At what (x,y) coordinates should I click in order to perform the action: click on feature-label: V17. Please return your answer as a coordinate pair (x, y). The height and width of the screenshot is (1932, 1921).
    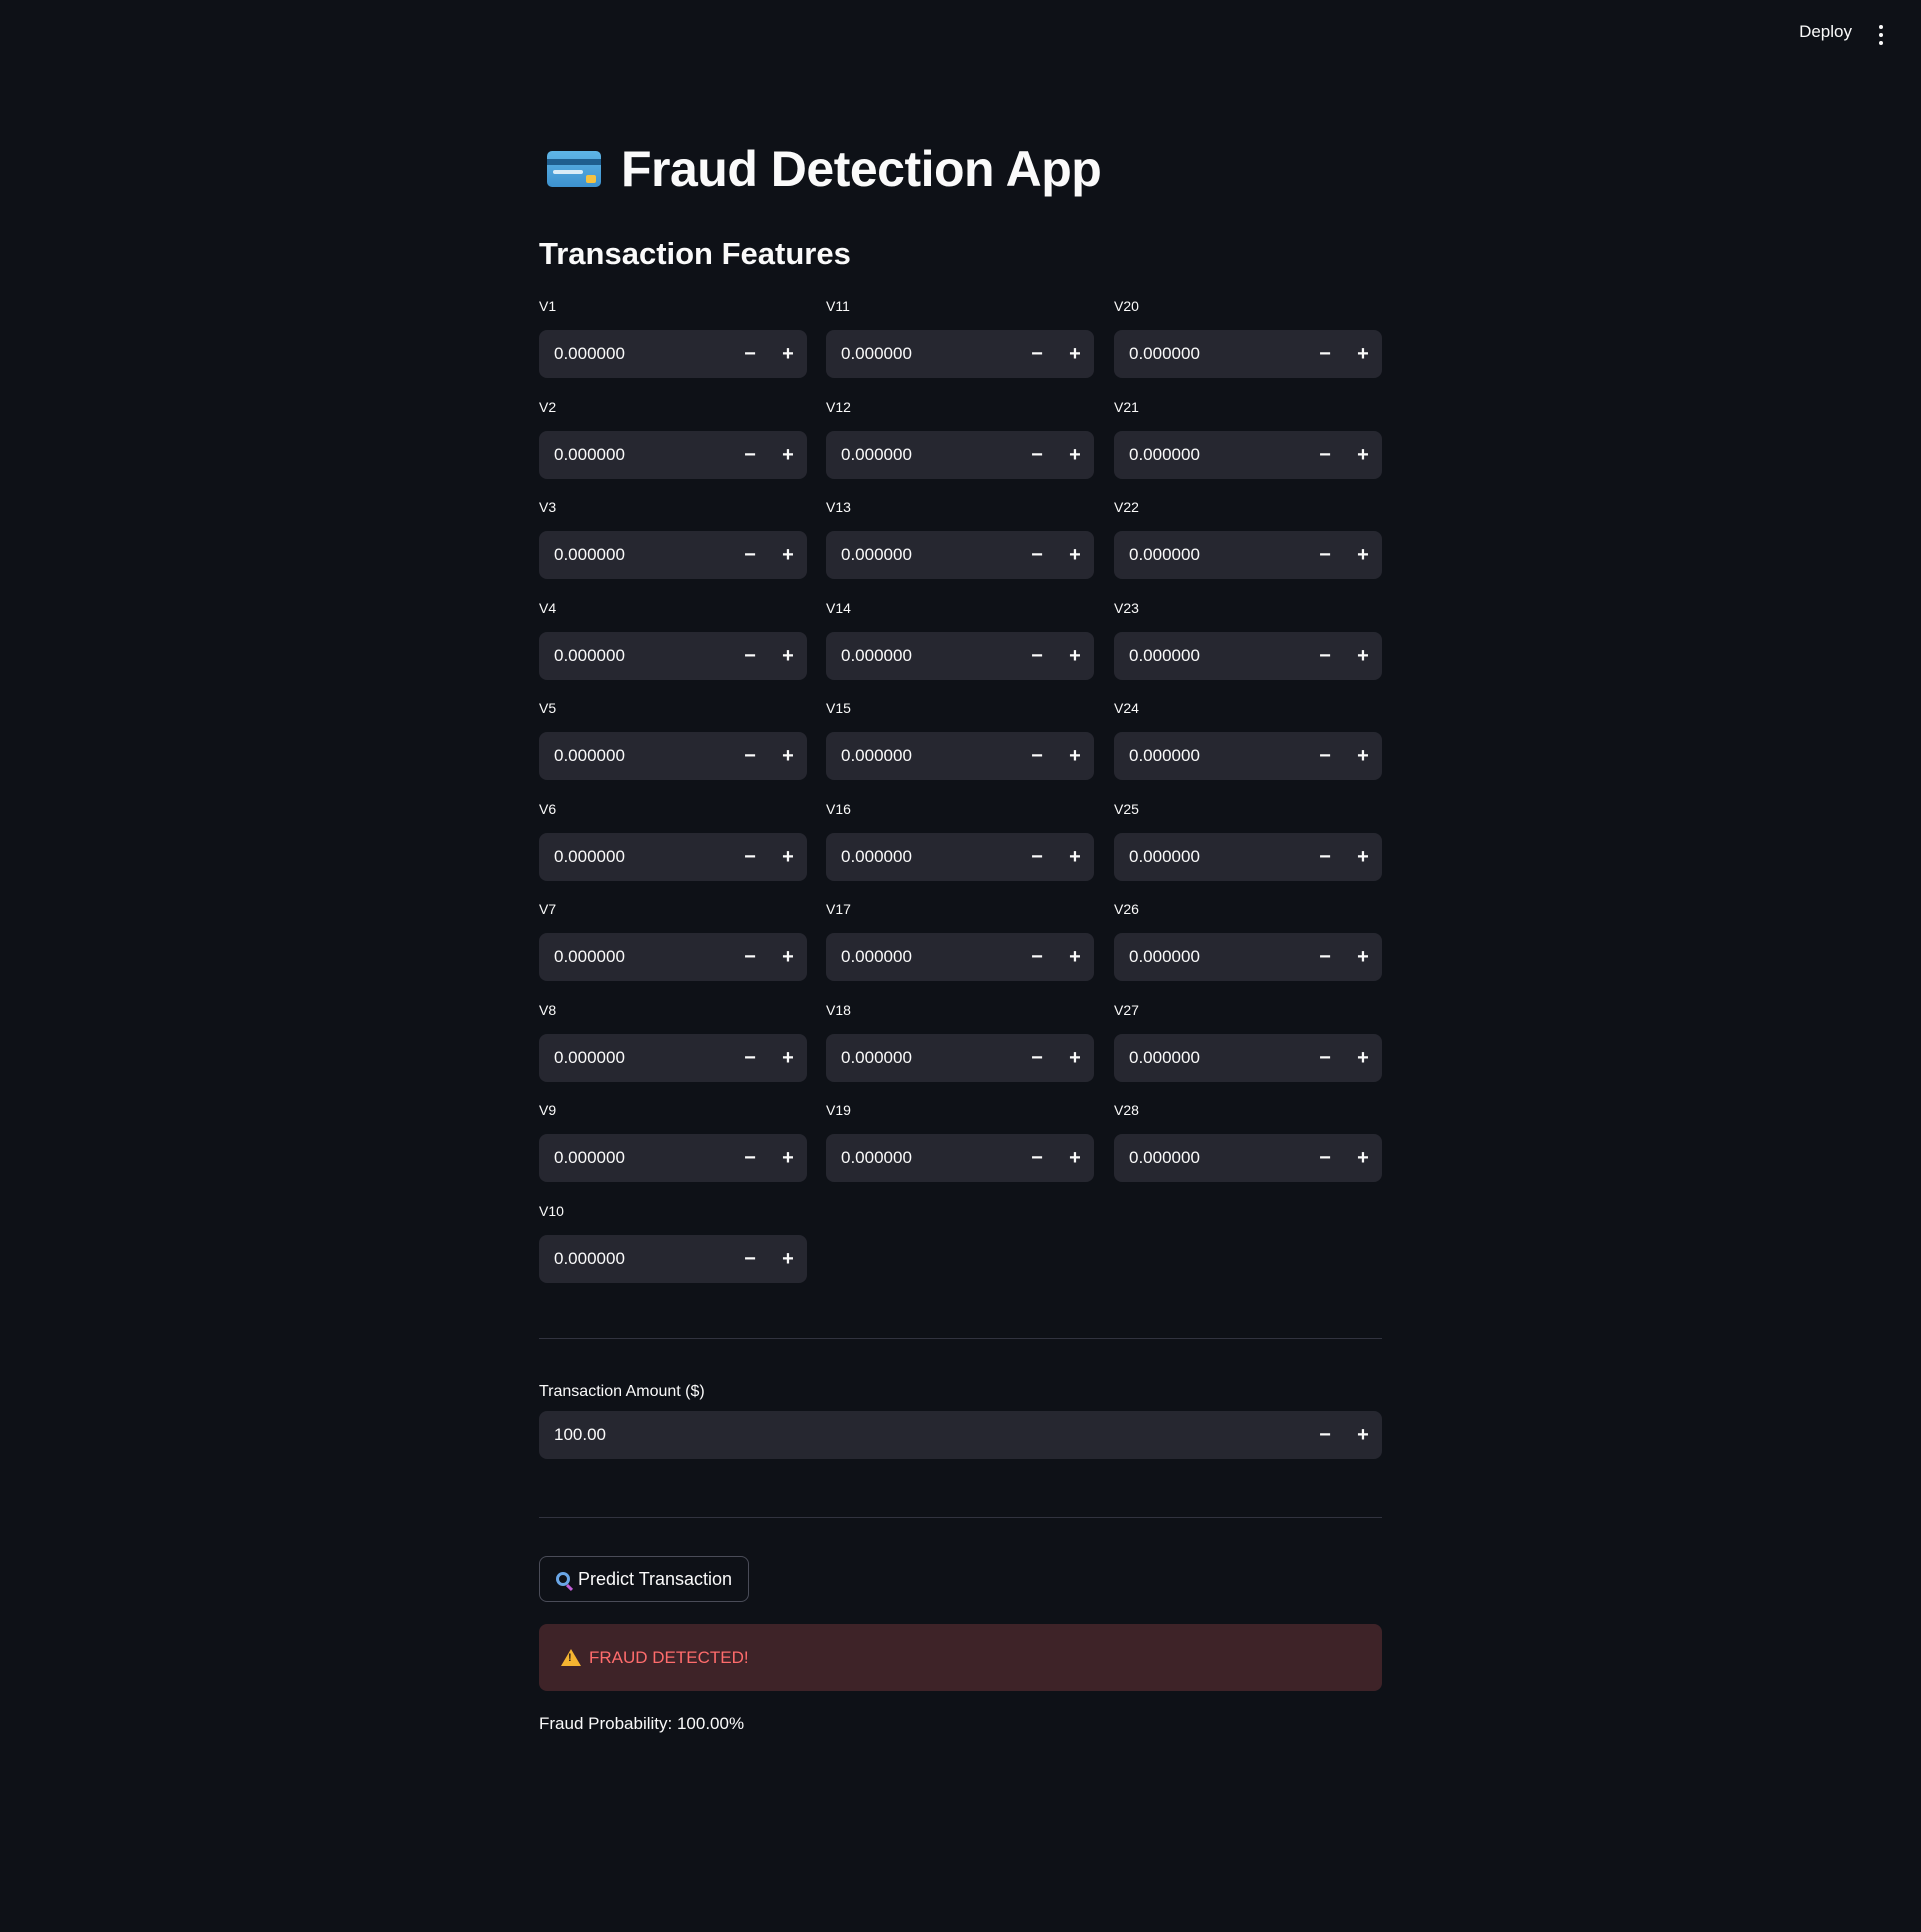
    Looking at the image, I should click on (838, 909).